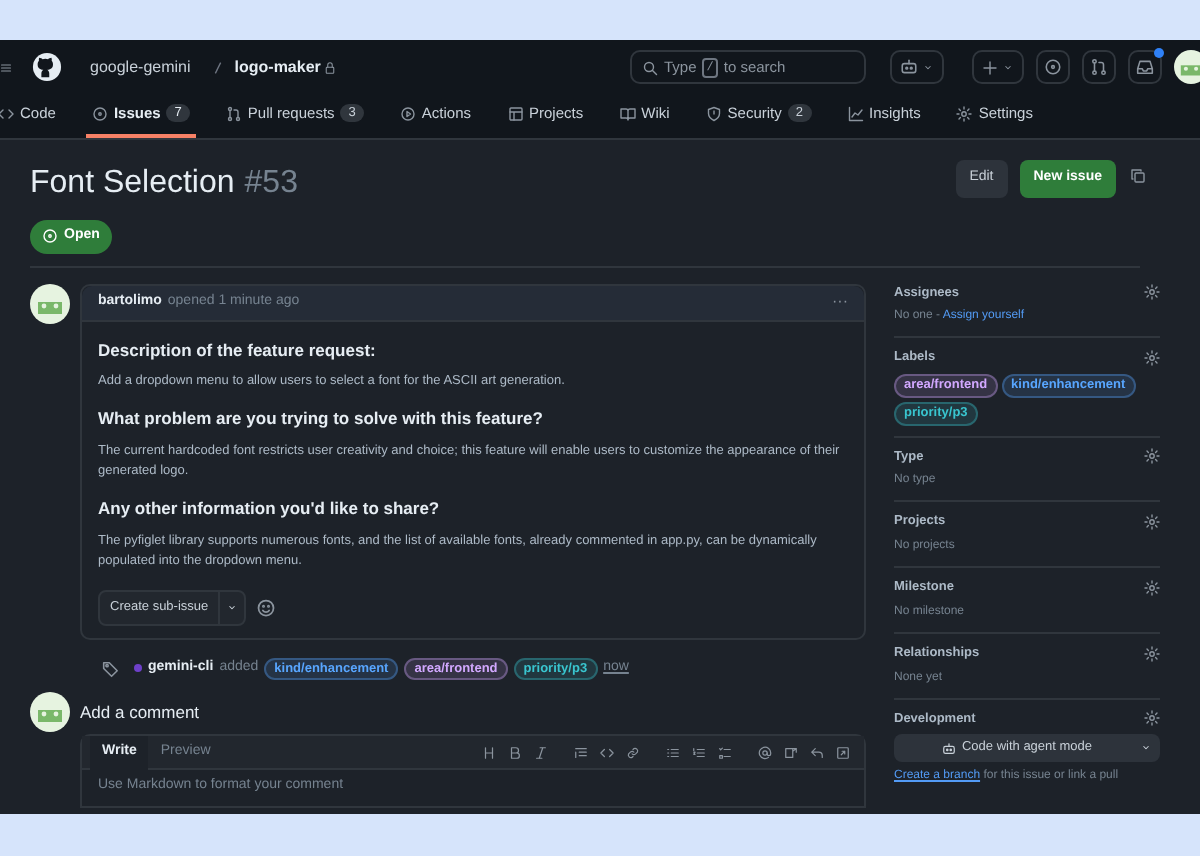 The image size is (1200, 856). Describe the element at coordinates (713, 113) in the screenshot. I see `shield-icon` at that location.